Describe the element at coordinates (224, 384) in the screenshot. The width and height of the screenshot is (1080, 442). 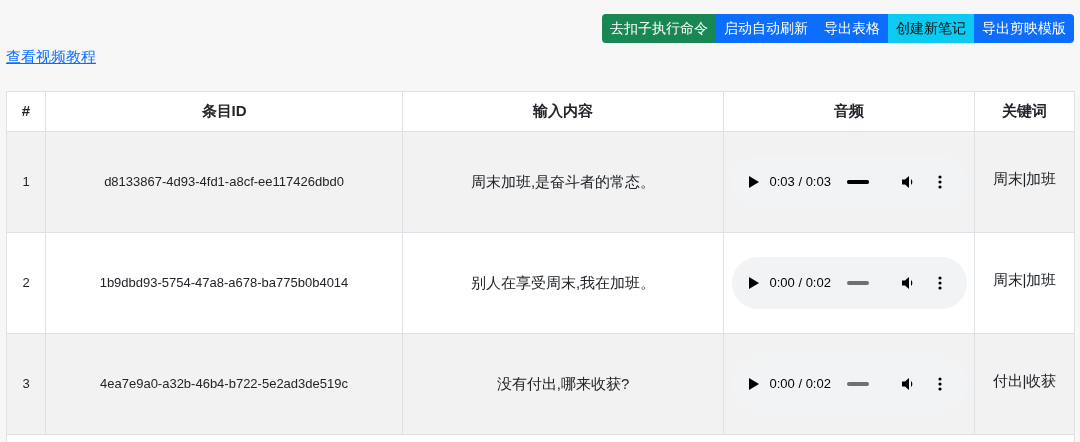
I see `table-cell: 4ea7e9a0-a32b-46b4-b722-5e2ad3de519c` at that location.